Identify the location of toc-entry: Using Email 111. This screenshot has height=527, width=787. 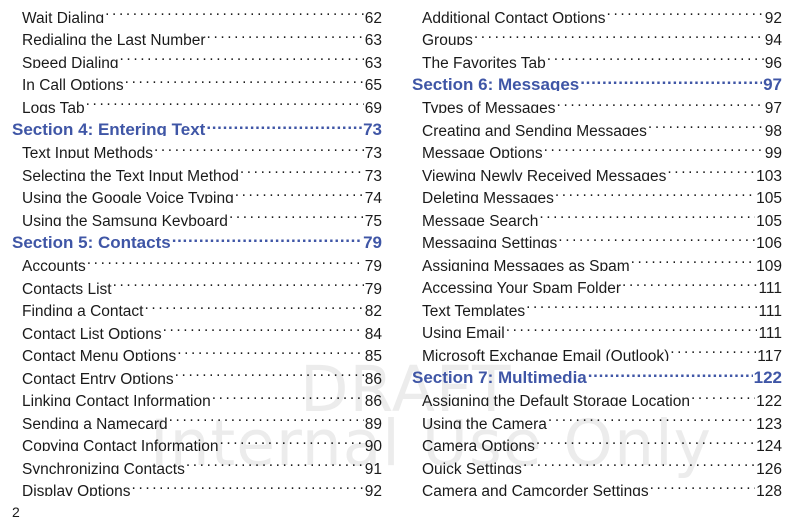
(597, 327).